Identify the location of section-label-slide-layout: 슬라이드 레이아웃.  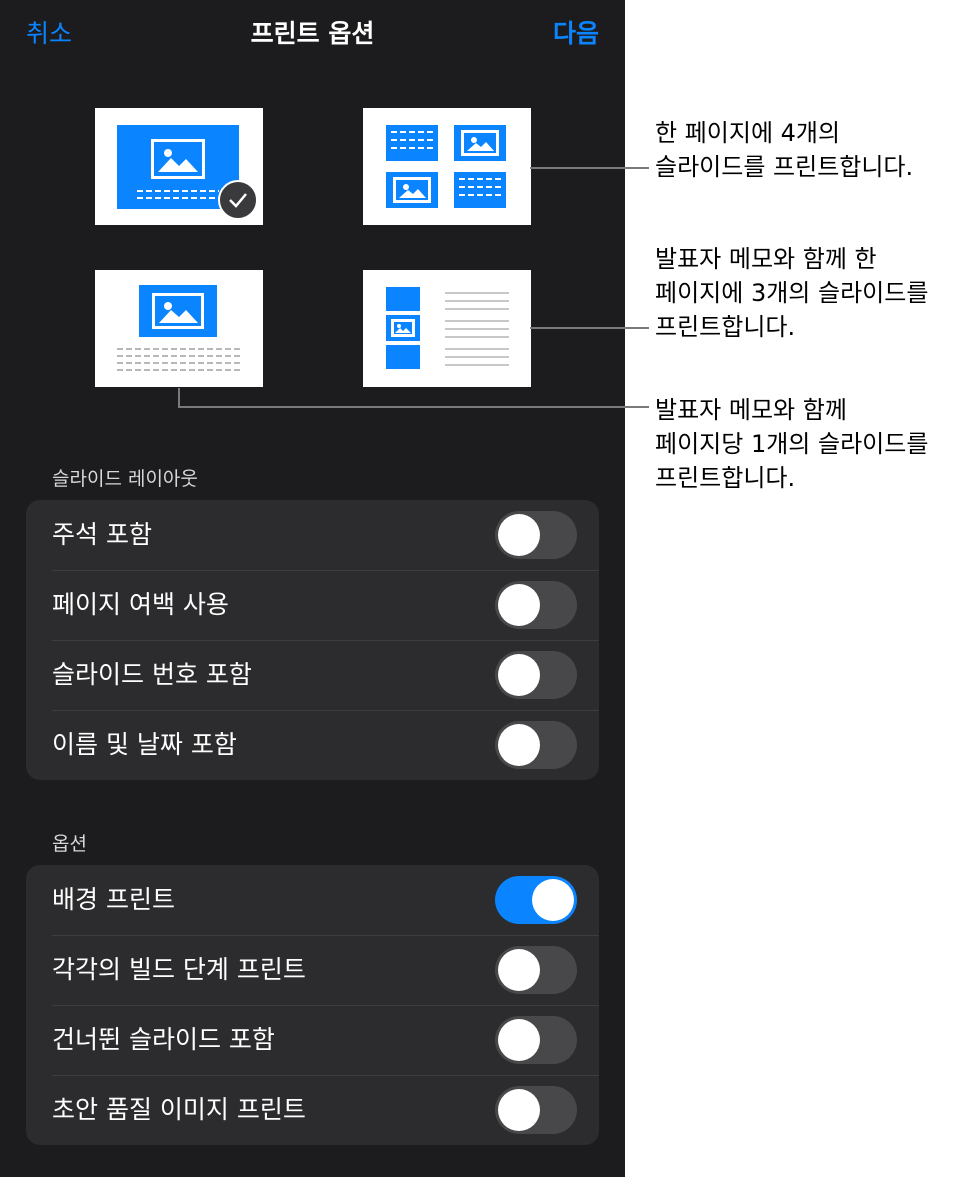
(125, 479).